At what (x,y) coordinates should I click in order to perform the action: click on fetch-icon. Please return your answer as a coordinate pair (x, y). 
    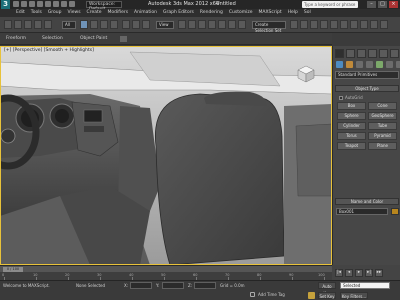
    Looking at the image, I should click on (64, 4).